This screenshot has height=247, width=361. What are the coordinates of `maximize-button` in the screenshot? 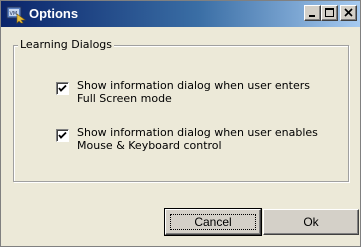 It's located at (329, 13).